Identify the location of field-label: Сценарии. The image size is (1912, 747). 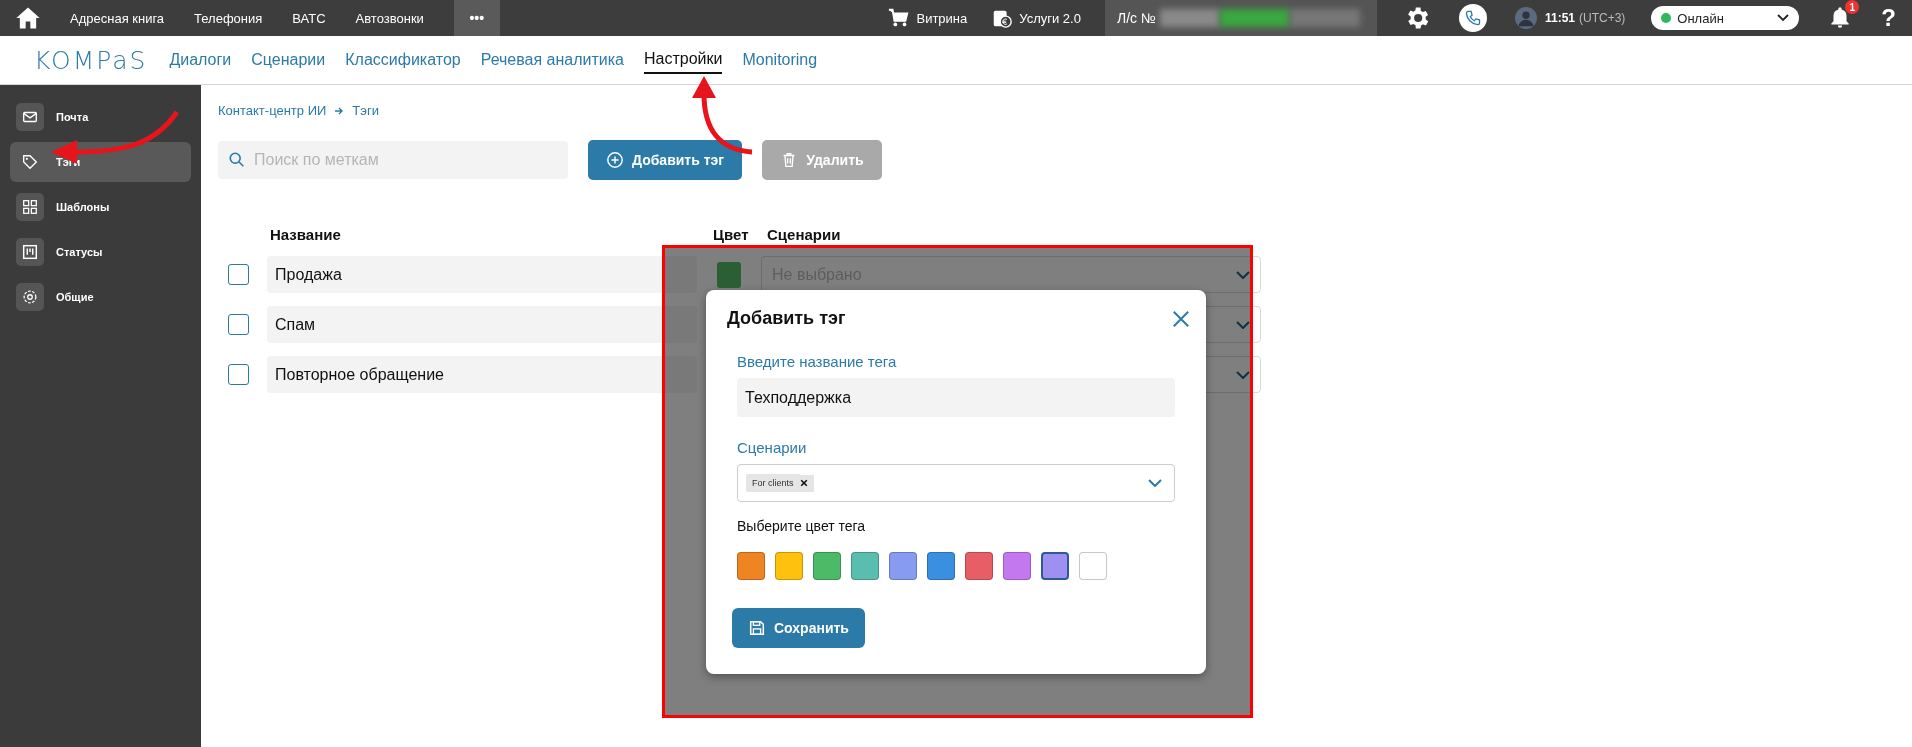
(772, 447).